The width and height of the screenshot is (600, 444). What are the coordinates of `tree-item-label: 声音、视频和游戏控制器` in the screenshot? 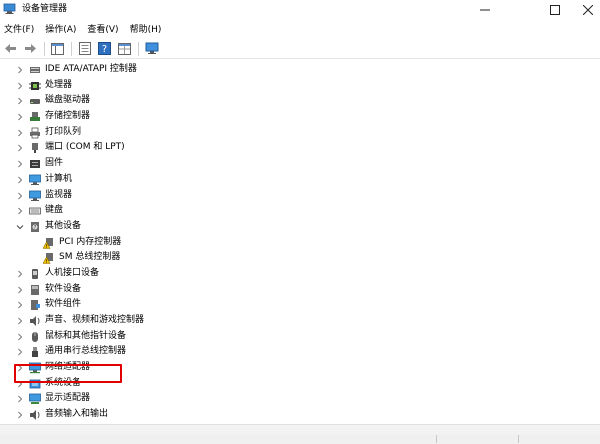 It's located at (95, 320).